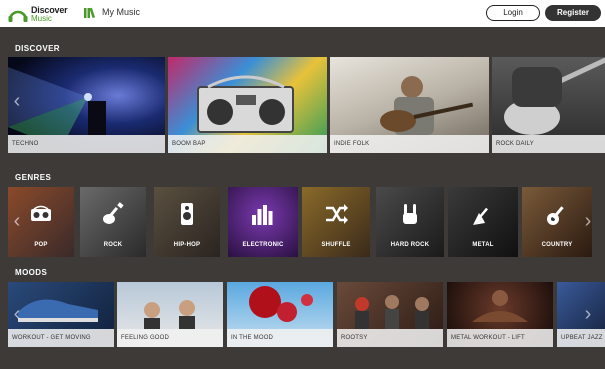  What do you see at coordinates (280, 338) in the screenshot?
I see `mood-card-label: IN THE MOOD` at bounding box center [280, 338].